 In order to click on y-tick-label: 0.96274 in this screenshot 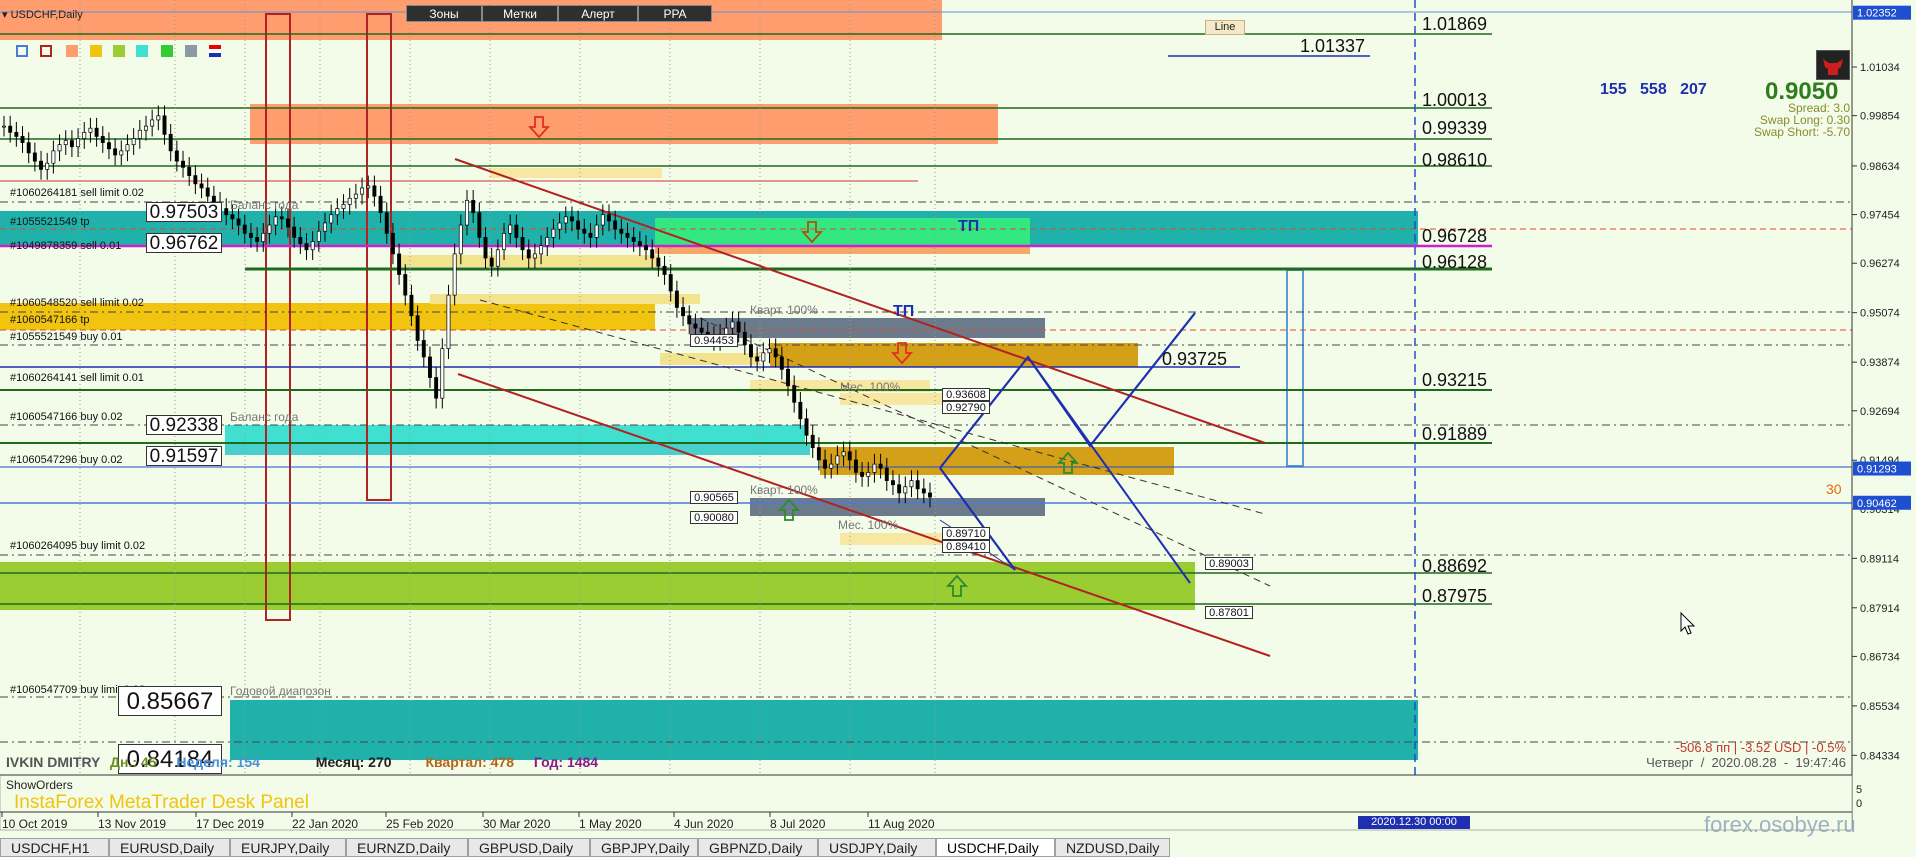, I will do `click(1880, 264)`.